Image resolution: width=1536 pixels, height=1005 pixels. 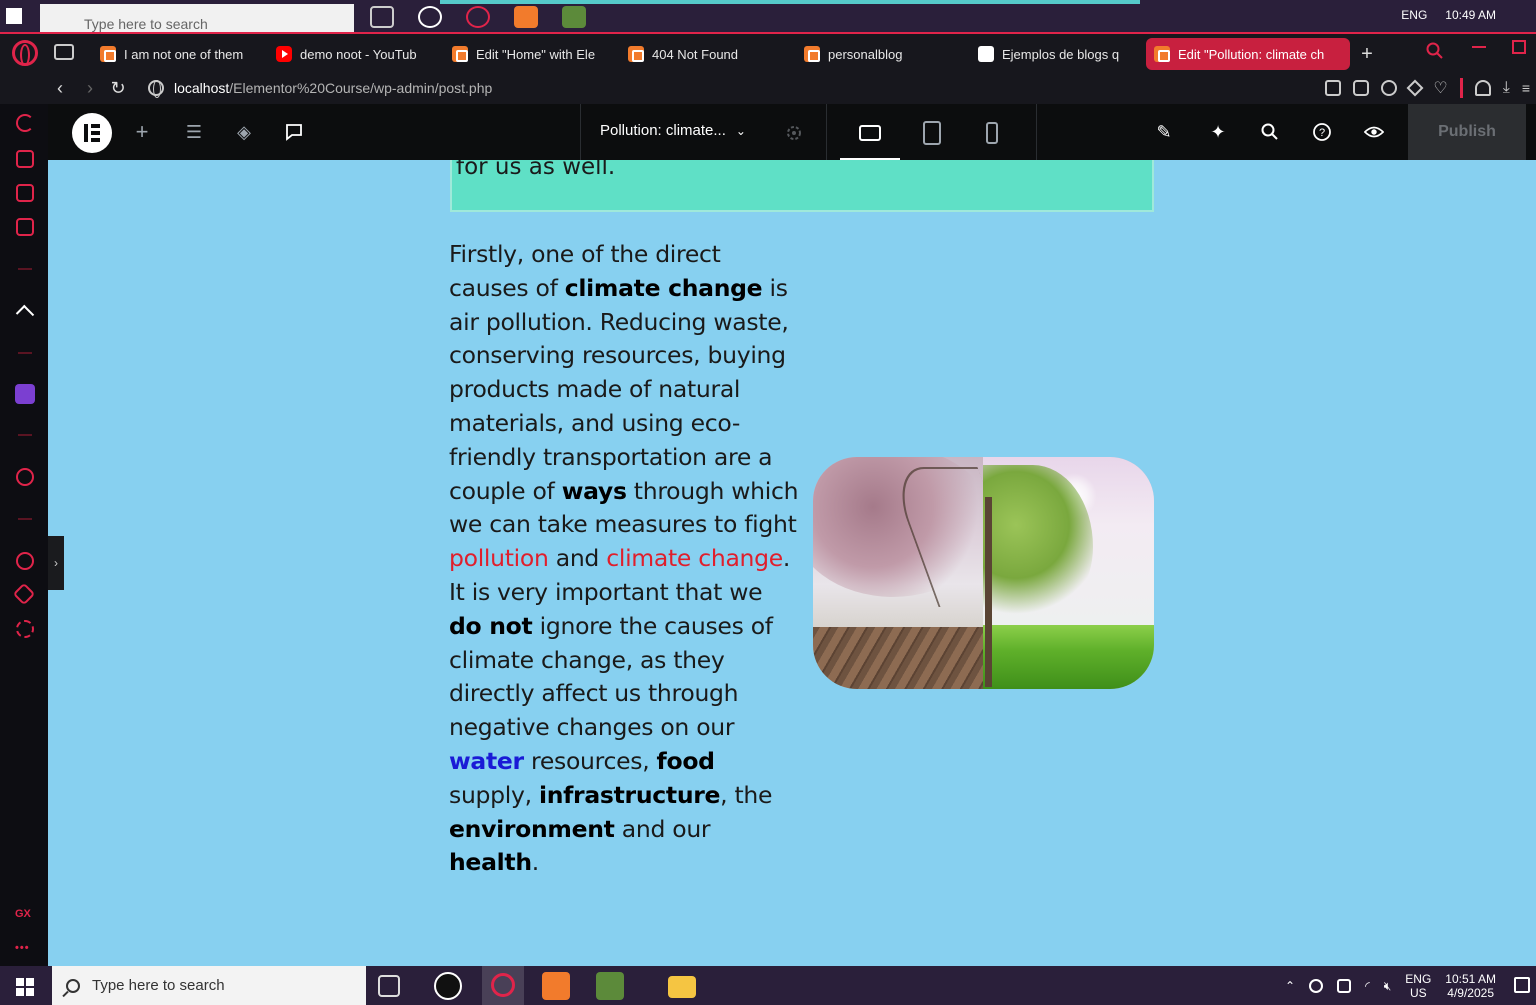 What do you see at coordinates (1499, 47) in the screenshot?
I see `window-controls` at bounding box center [1499, 47].